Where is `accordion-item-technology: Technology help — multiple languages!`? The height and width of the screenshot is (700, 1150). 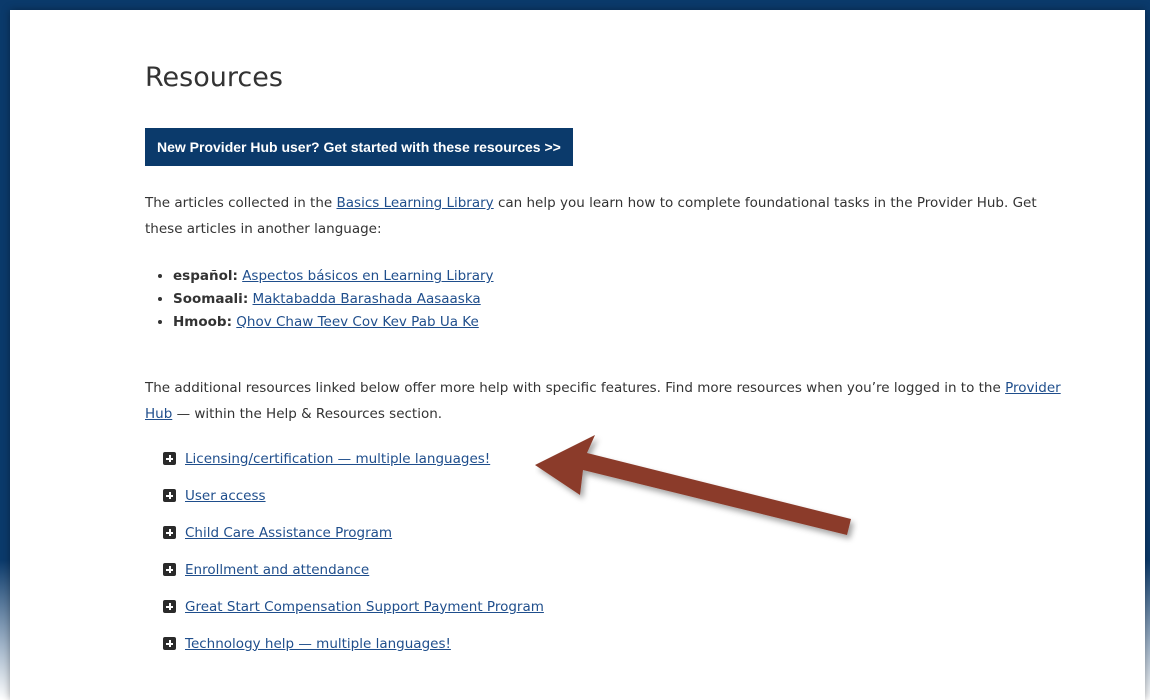
accordion-item-technology: Technology help — multiple languages! is located at coordinates (353, 643).